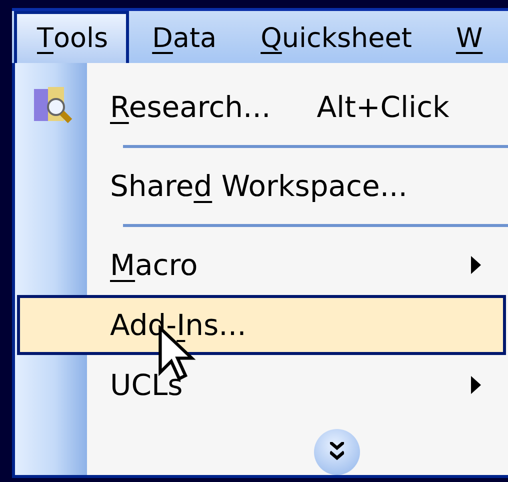 The width and height of the screenshot is (508, 482). Describe the element at coordinates (335, 37) in the screenshot. I see `menu-bar-item: Quicksheet` at that location.